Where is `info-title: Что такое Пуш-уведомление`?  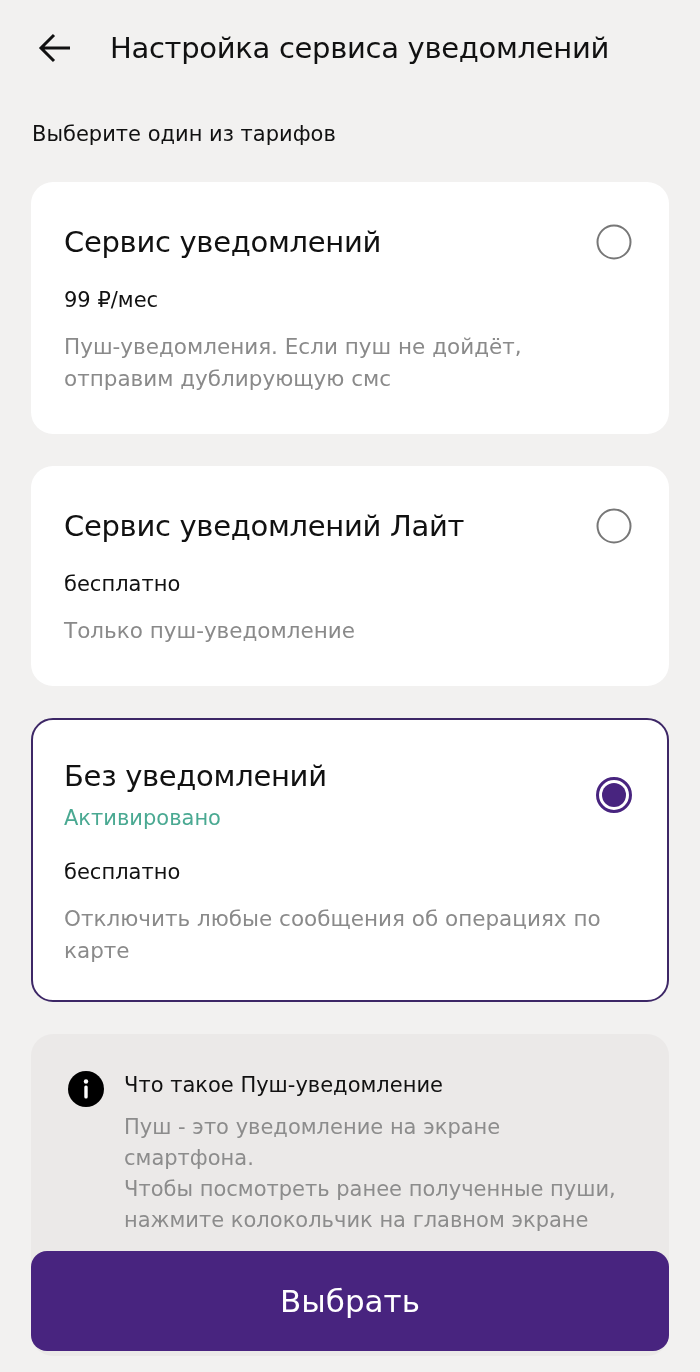
info-title: Что такое Пуш-уведомление is located at coordinates (284, 1085).